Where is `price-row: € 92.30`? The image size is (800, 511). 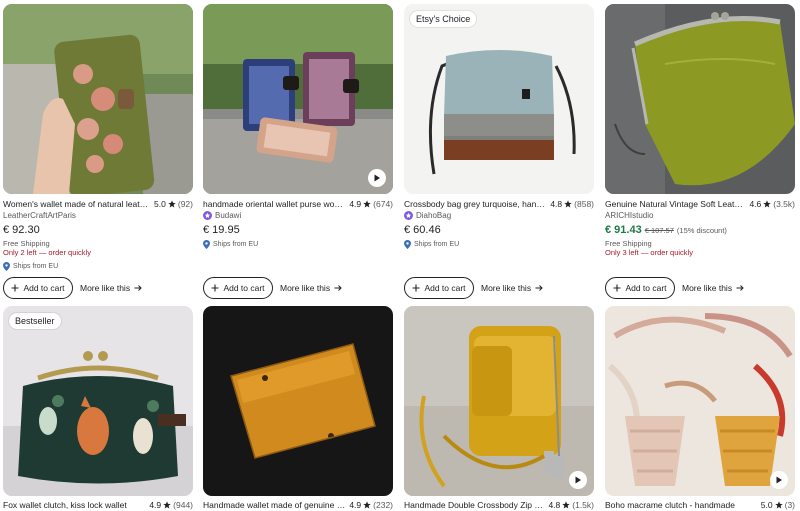
price-row: € 92.30 is located at coordinates (21, 230).